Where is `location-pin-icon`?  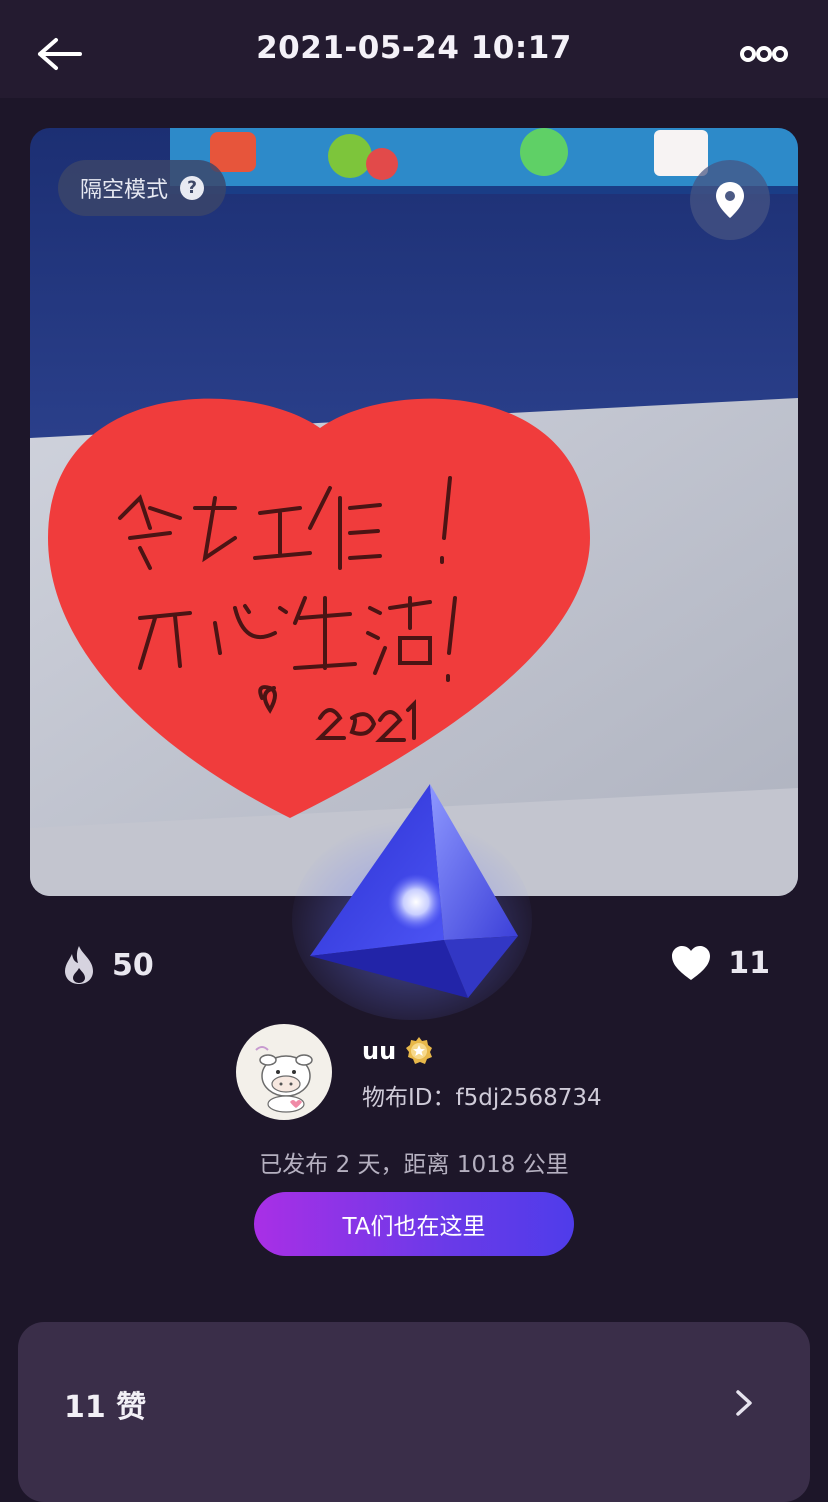
location-pin-icon is located at coordinates (730, 200).